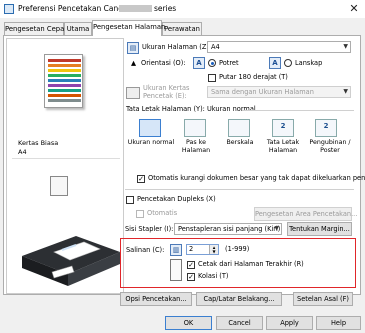 The width and height of the screenshot is (365, 333). I want to click on layout-scaled-label: Berskala, so click(240, 142).